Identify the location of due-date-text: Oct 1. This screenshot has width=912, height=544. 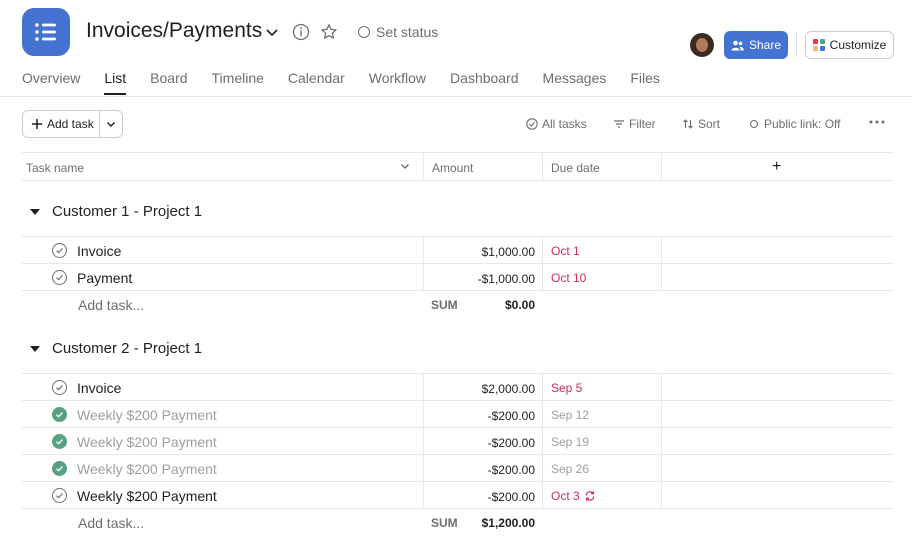
(565, 251).